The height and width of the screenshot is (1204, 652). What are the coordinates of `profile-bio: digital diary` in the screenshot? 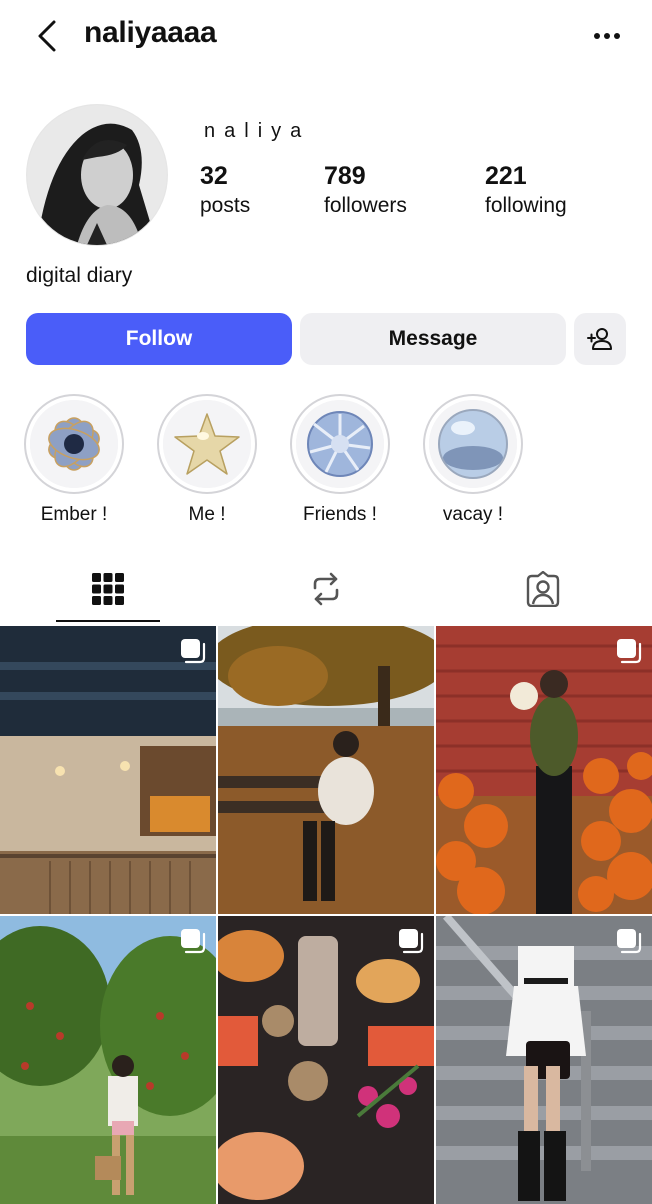 It's located at (79, 275).